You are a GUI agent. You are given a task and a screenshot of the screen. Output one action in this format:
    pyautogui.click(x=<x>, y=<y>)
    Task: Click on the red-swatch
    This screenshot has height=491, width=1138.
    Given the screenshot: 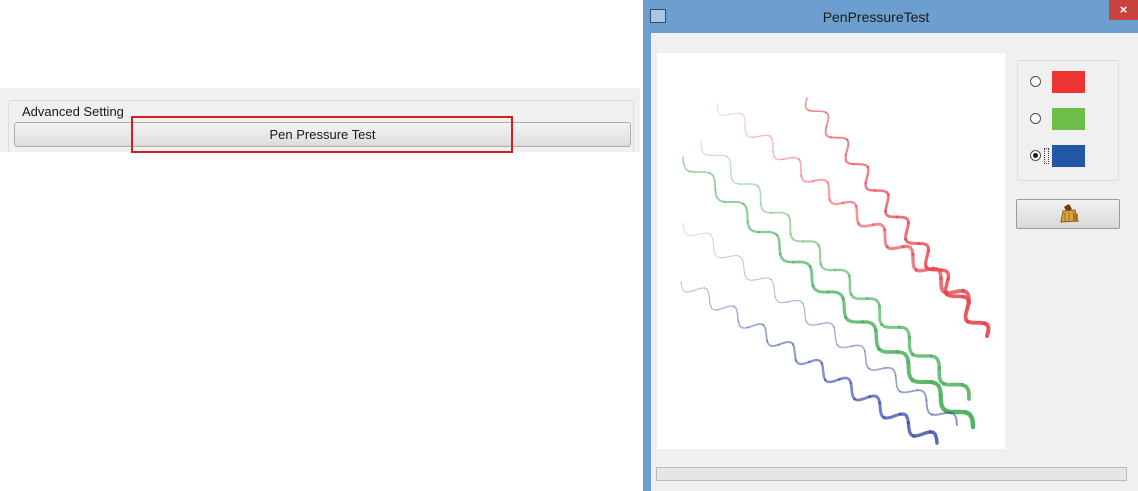 What is the action you would take?
    pyautogui.click(x=1068, y=82)
    